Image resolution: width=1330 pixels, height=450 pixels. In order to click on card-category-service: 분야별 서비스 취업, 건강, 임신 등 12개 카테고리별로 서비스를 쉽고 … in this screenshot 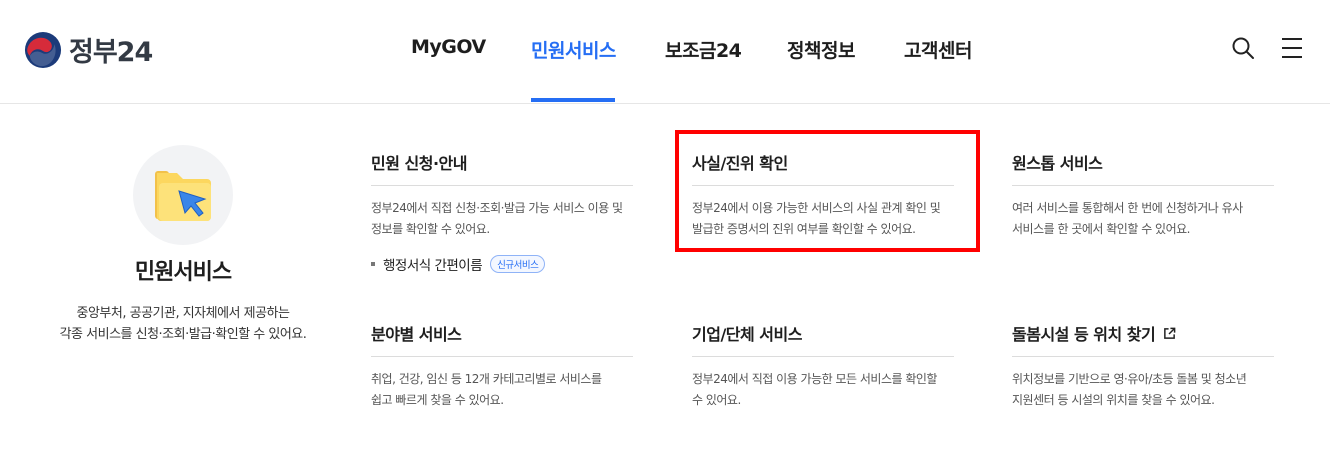, I will do `click(502, 366)`.